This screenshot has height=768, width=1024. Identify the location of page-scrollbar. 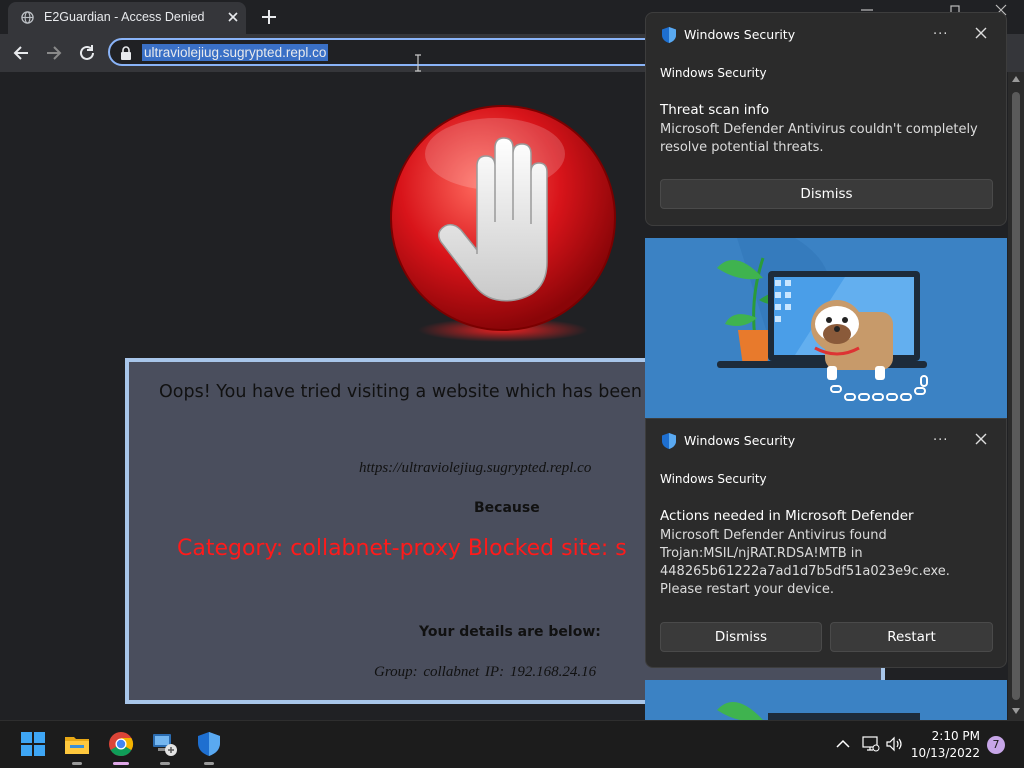
(1016, 396).